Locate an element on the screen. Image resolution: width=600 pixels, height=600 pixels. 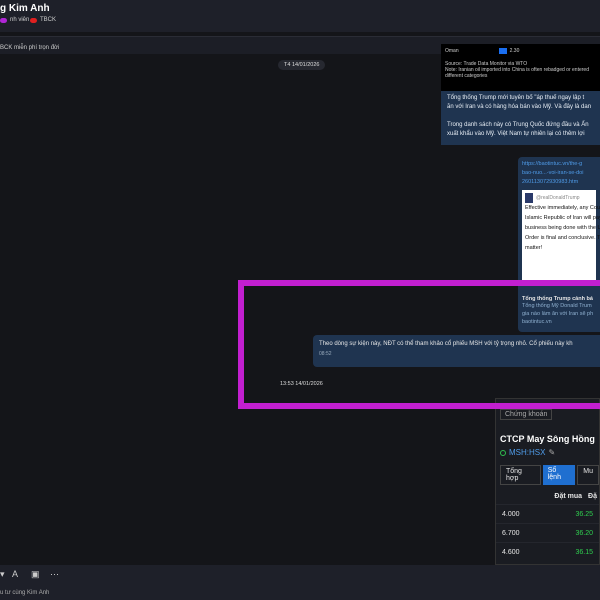
image-label: Oman is located at coordinates (452, 51).